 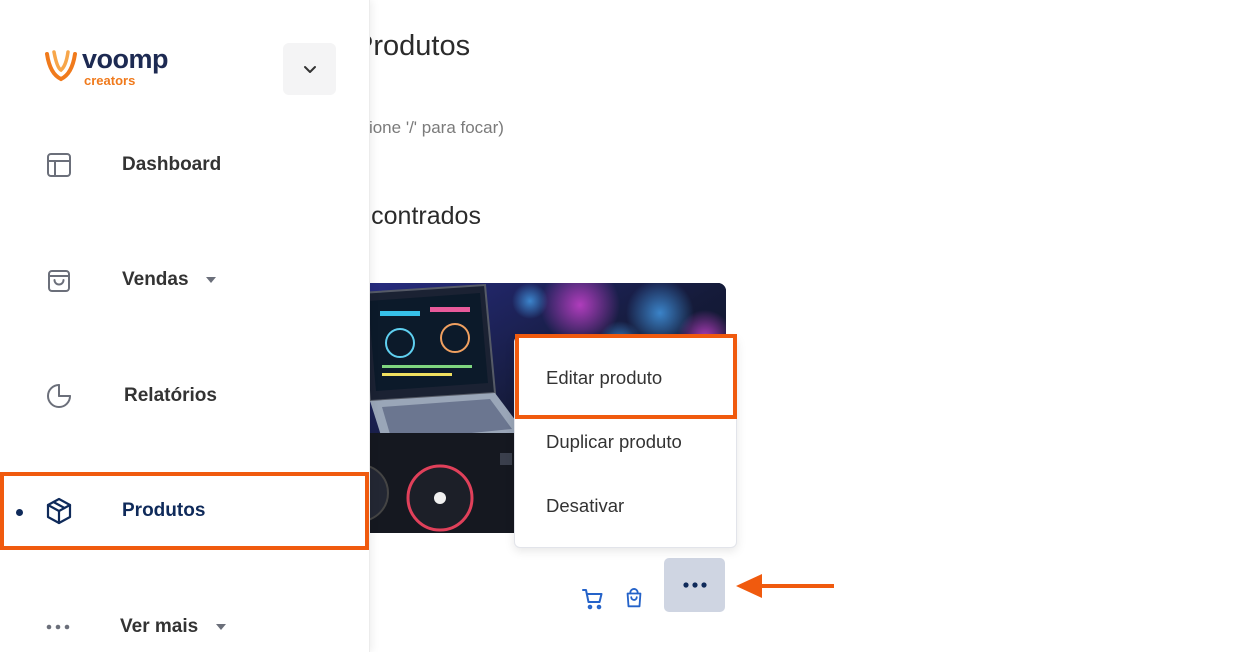 I want to click on chevron-down-icon, so click(x=309, y=69).